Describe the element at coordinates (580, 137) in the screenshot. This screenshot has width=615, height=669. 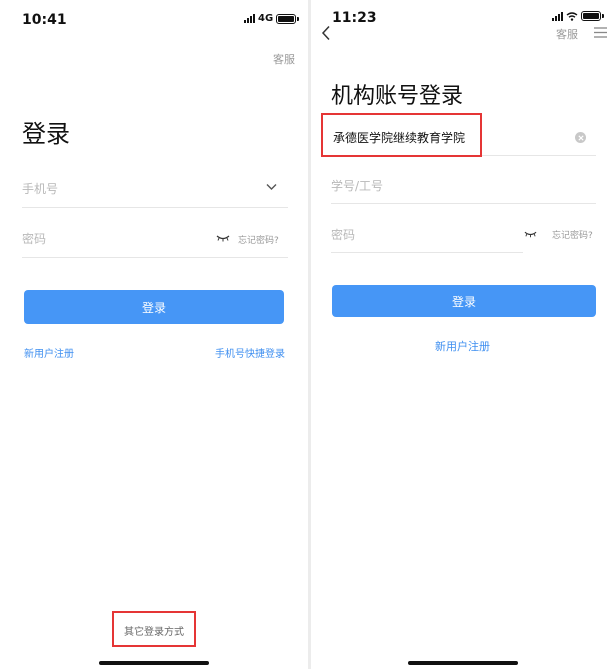
I see `clear-icon` at that location.